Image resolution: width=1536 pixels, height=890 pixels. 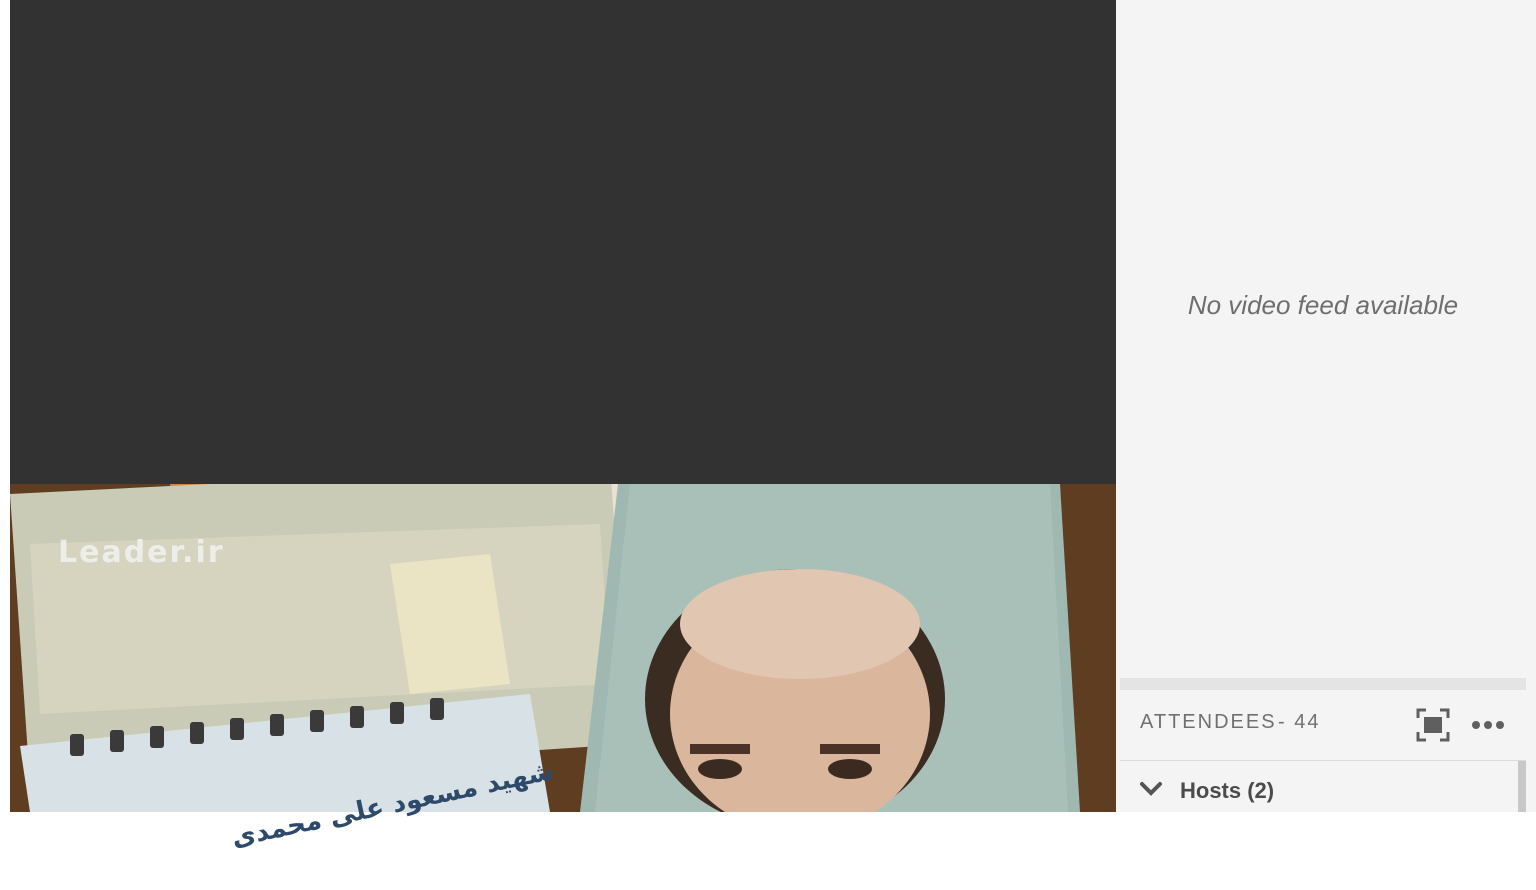 What do you see at coordinates (1299, 722) in the screenshot?
I see `attendees-count: - 44` at bounding box center [1299, 722].